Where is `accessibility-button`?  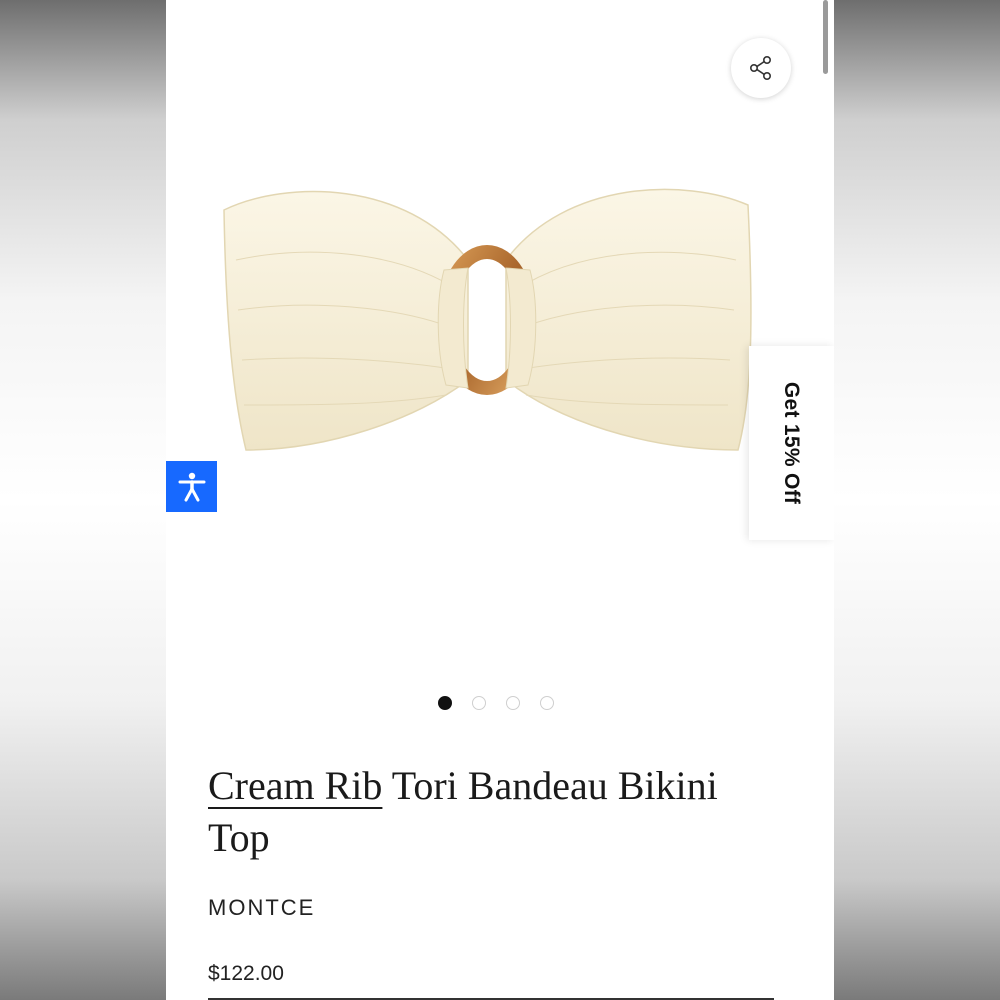 accessibility-button is located at coordinates (191, 486).